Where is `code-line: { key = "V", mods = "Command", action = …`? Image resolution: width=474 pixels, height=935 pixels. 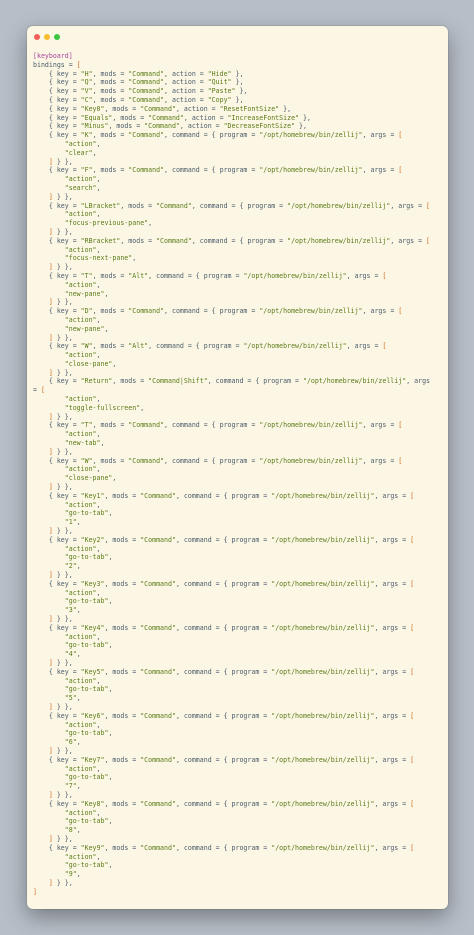
code-line: { key = "V", mods = "Command", action = … is located at coordinates (140, 91).